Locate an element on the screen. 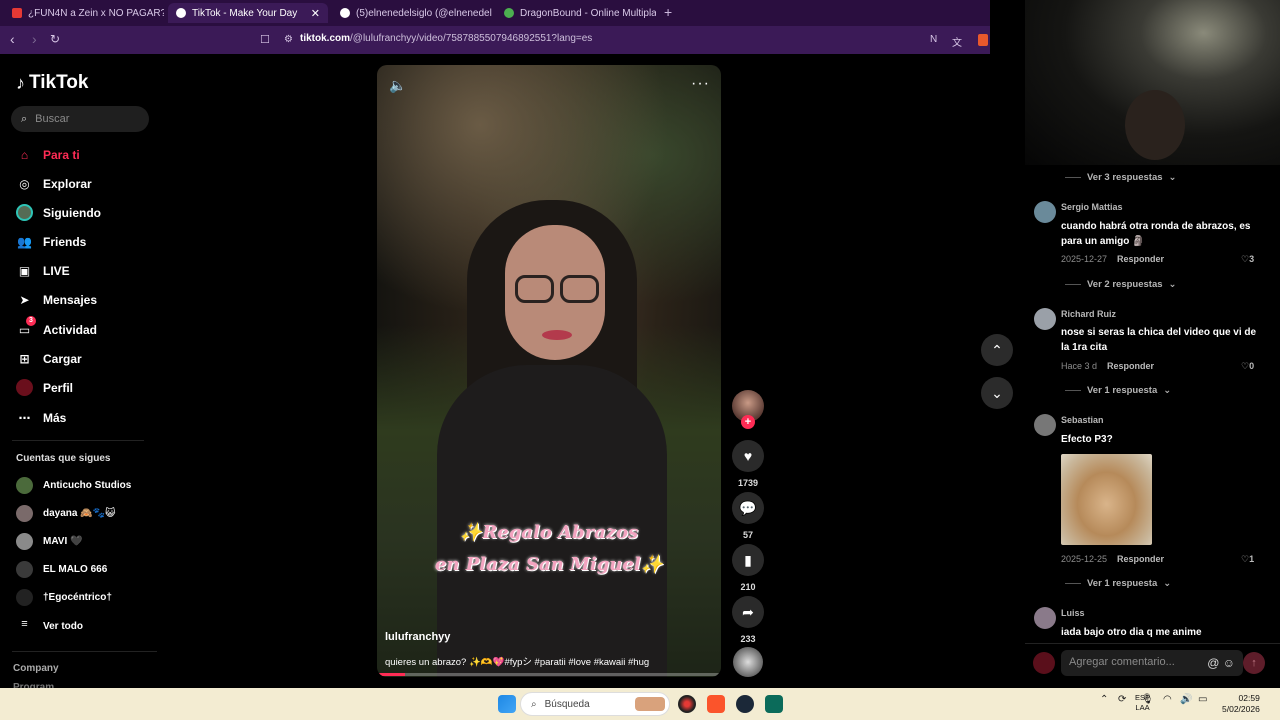 The width and height of the screenshot is (1280, 720). mention-icon: @ is located at coordinates (1213, 663).